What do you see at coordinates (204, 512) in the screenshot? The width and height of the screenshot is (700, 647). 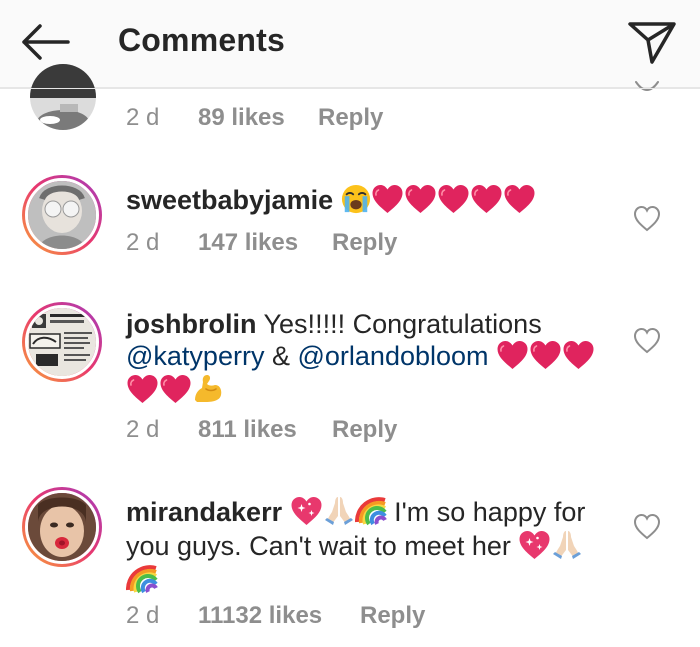 I see `comment-username: mirandakerr` at bounding box center [204, 512].